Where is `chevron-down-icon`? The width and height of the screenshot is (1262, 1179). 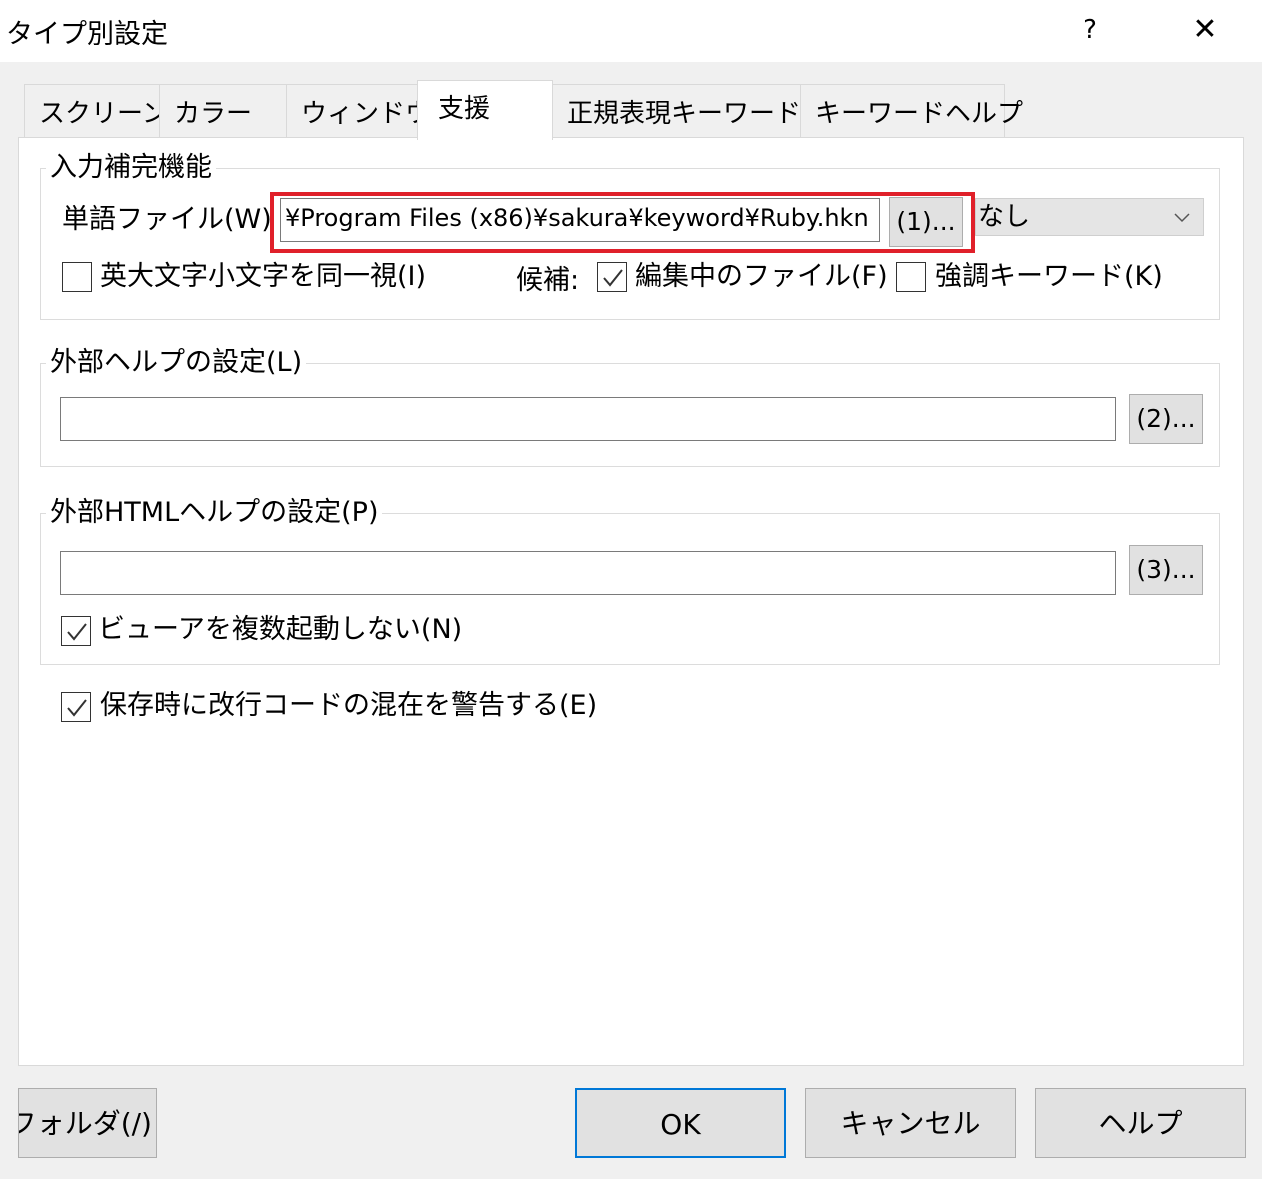 chevron-down-icon is located at coordinates (1182, 219).